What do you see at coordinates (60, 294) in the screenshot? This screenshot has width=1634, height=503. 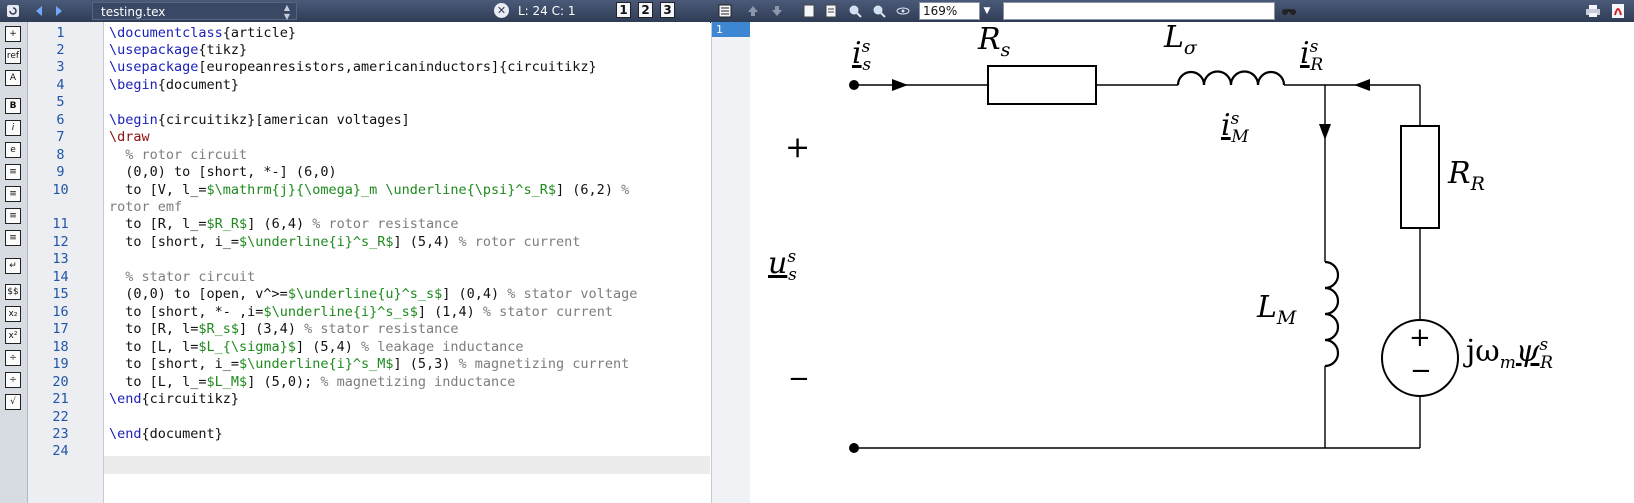 I see `line-number: 15` at bounding box center [60, 294].